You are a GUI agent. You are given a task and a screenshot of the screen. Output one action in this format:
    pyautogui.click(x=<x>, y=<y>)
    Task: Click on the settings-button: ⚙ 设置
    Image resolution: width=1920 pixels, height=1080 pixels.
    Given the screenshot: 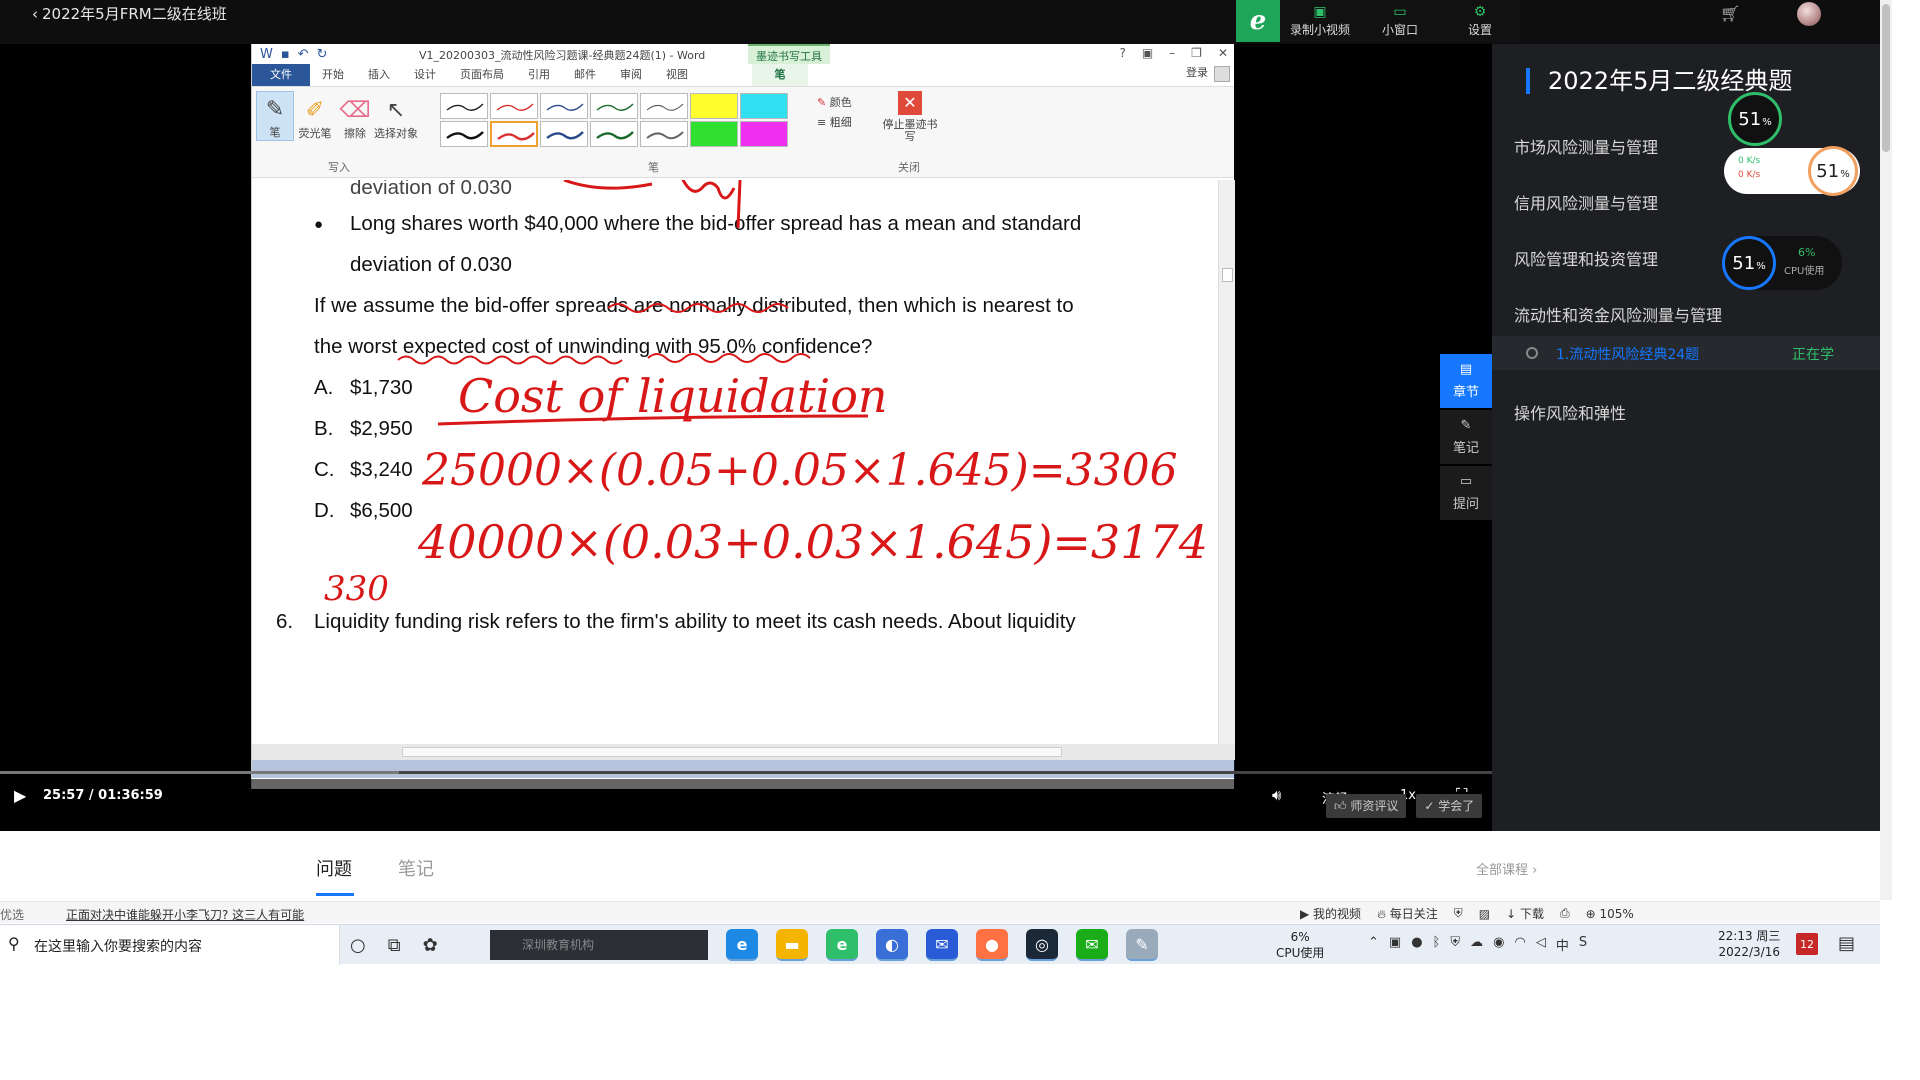 What is the action you would take?
    pyautogui.click(x=1480, y=21)
    